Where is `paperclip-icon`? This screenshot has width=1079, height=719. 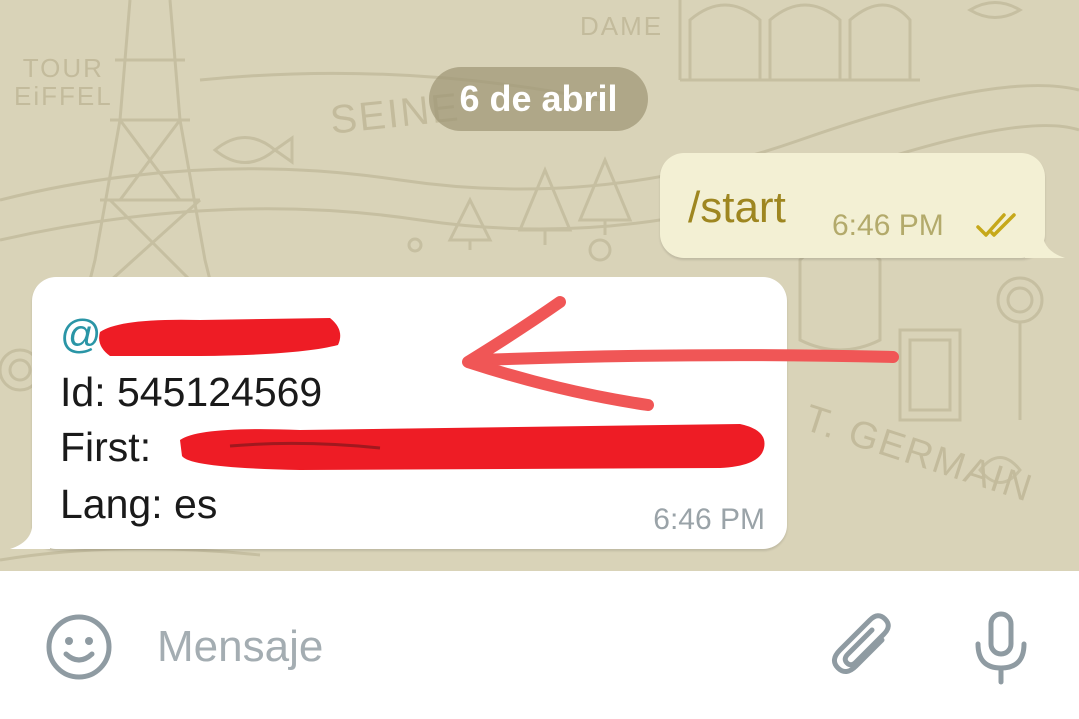
paperclip-icon is located at coordinates (863, 648).